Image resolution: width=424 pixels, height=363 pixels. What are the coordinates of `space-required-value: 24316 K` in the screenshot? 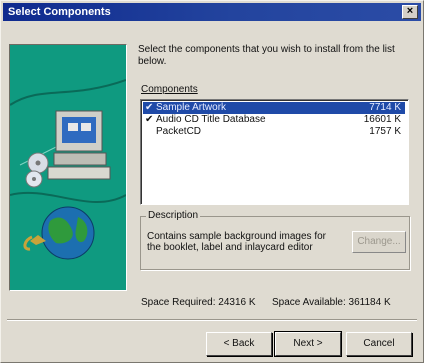 It's located at (237, 302).